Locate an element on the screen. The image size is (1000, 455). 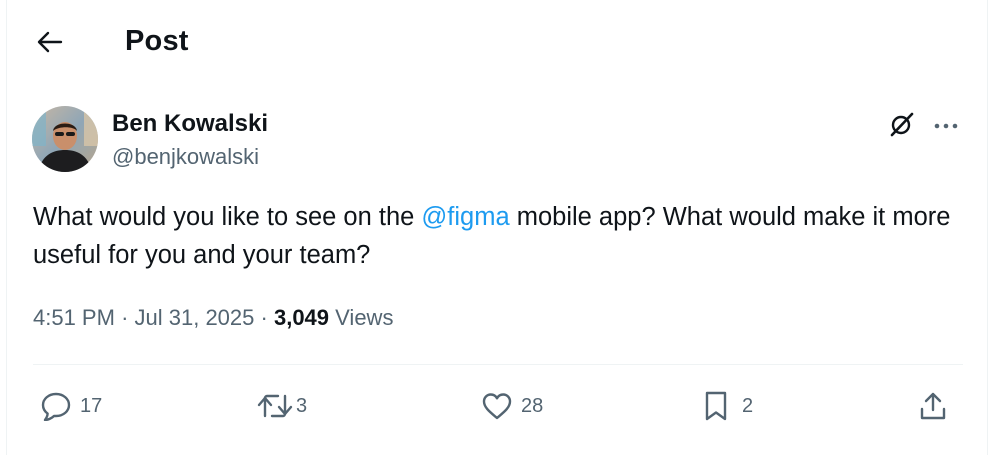
more-button is located at coordinates (946, 126).